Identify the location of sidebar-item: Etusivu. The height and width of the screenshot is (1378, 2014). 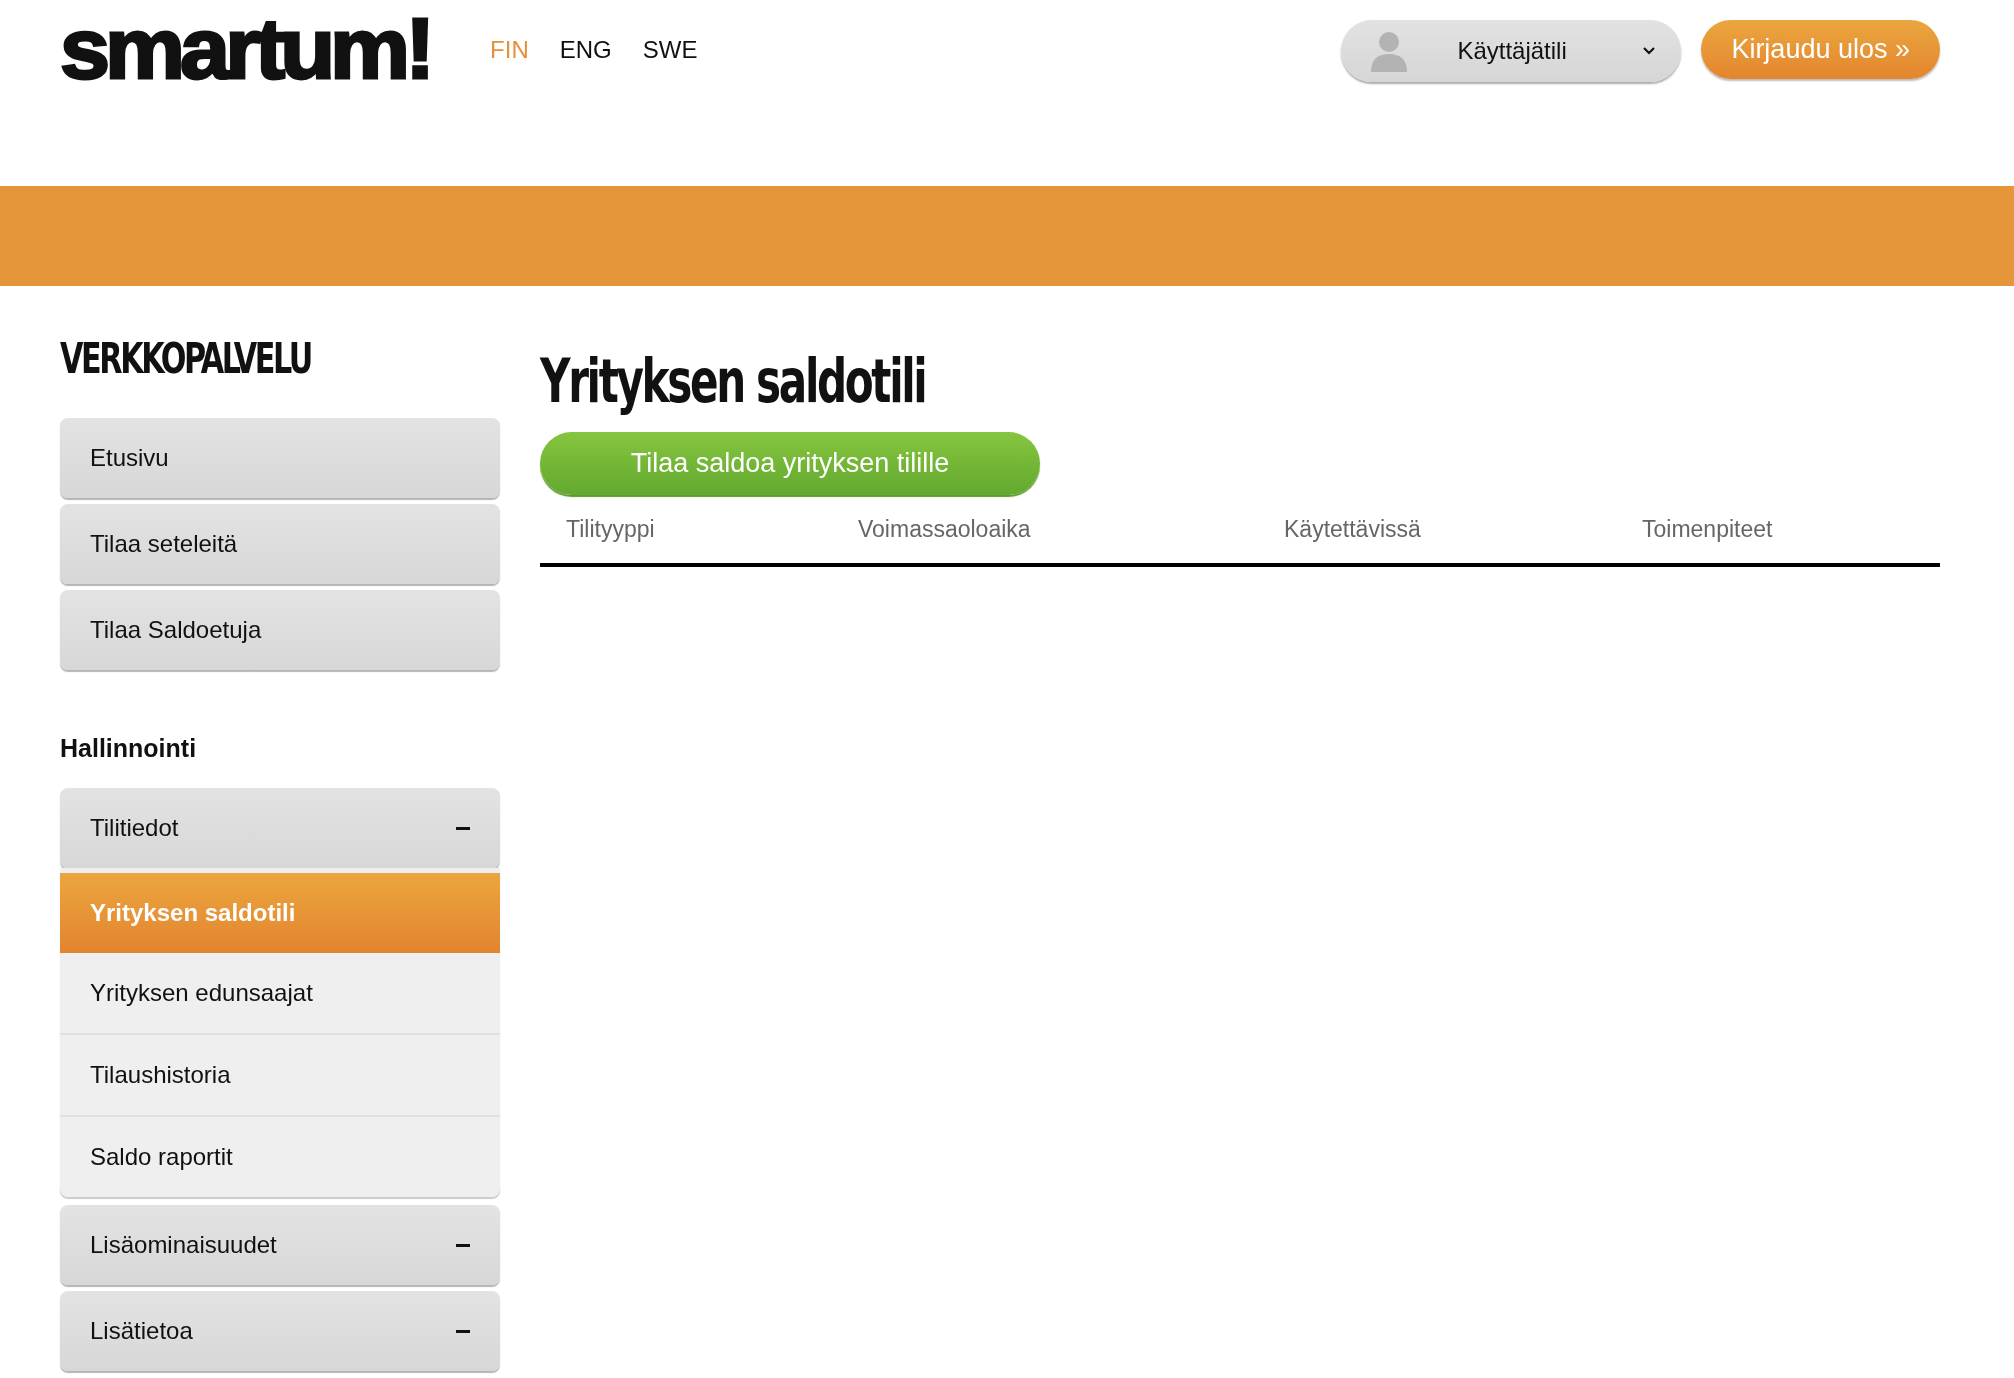
(280, 458).